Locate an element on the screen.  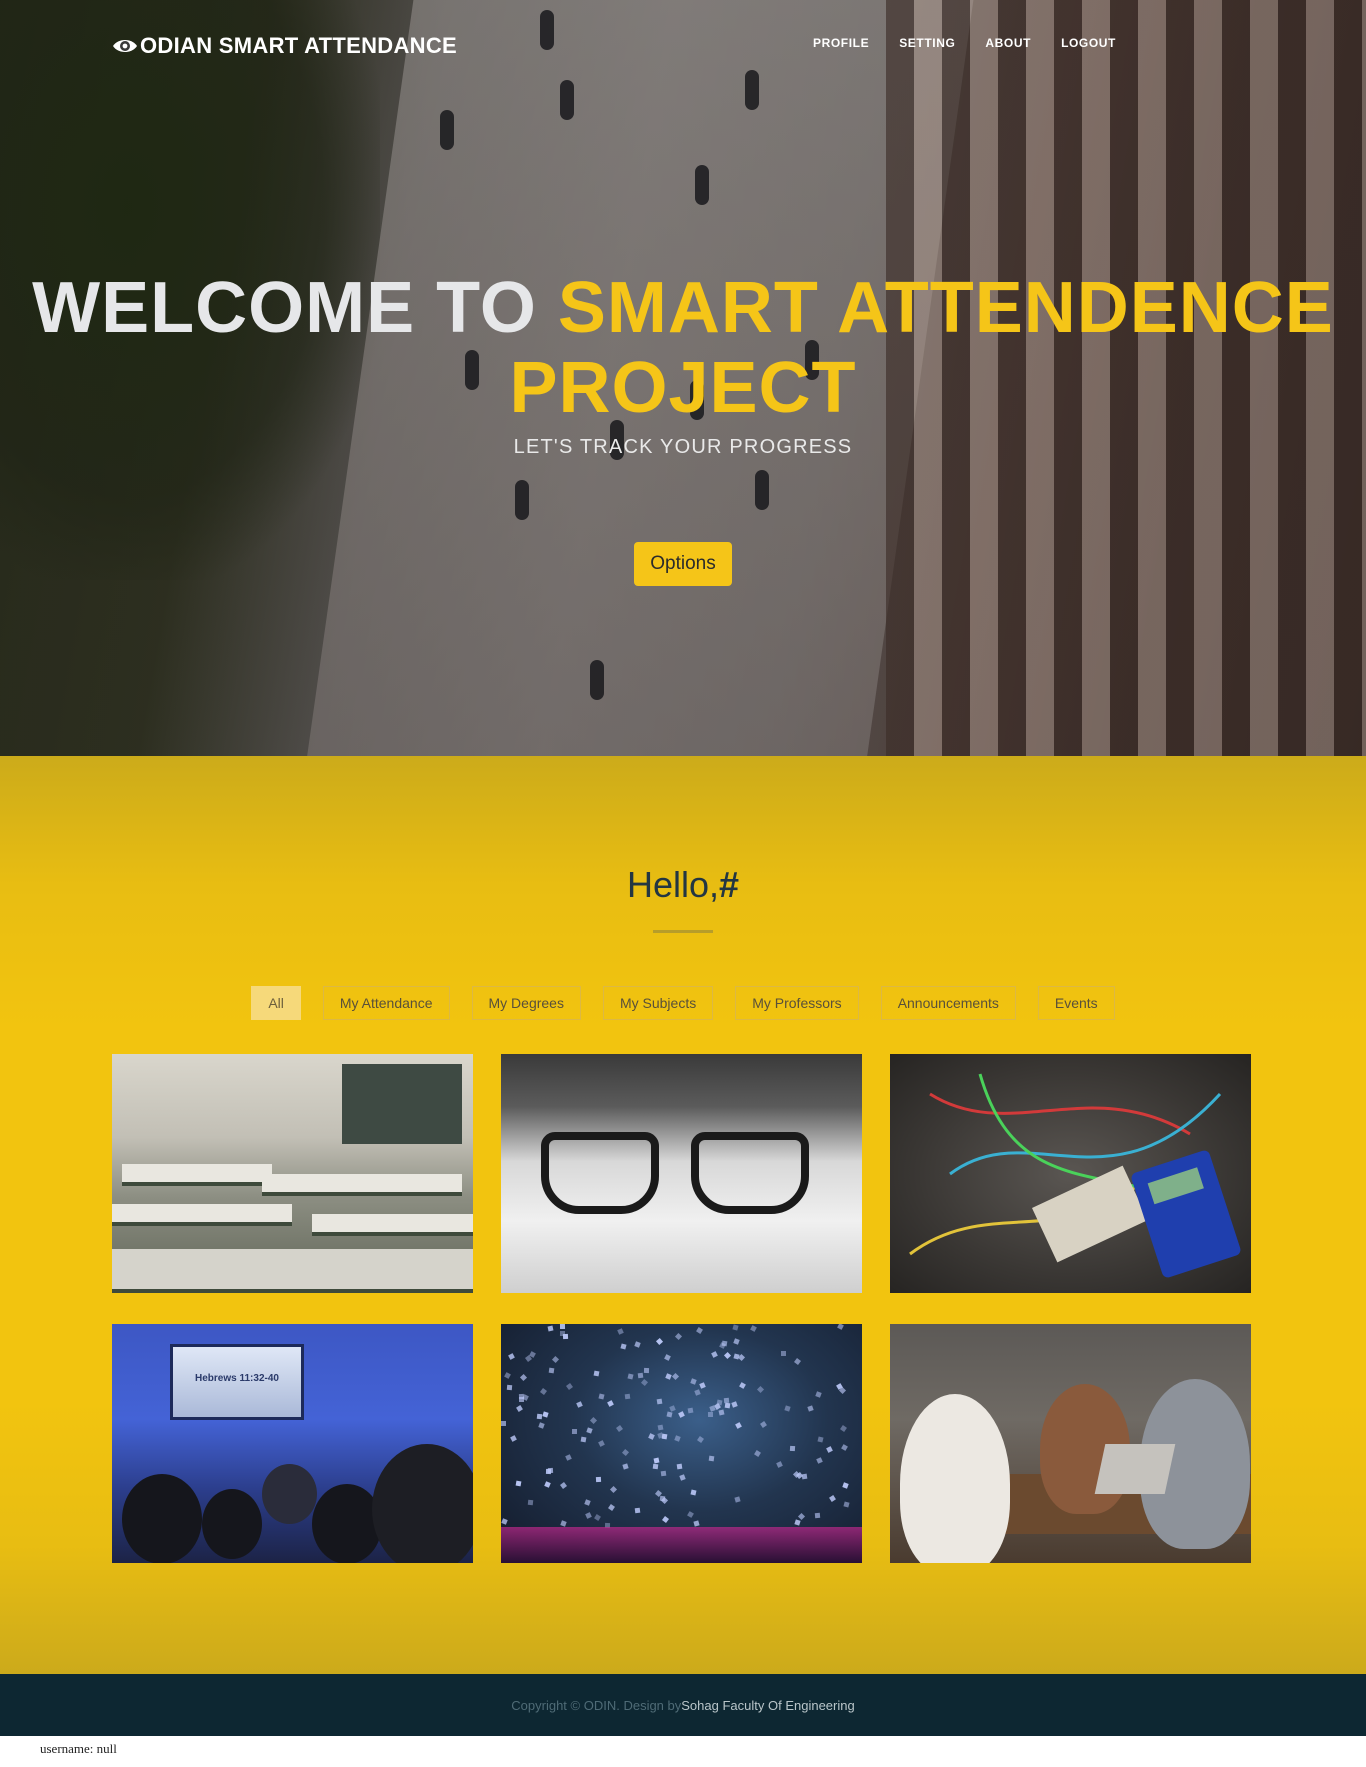
filter-my-subjects: My Subjects is located at coordinates (658, 1003).